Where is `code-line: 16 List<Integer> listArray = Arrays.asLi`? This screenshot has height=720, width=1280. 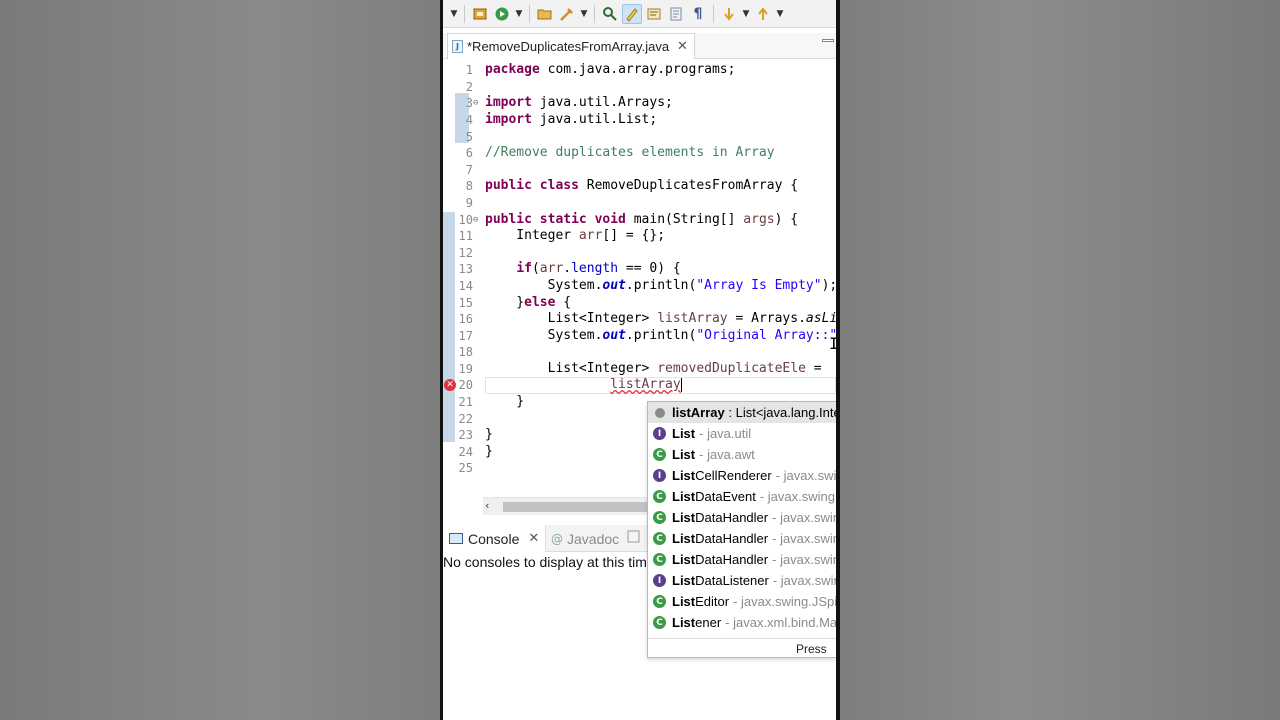 code-line: 16 List<Integer> listArray = Arrays.asLi is located at coordinates (639, 319).